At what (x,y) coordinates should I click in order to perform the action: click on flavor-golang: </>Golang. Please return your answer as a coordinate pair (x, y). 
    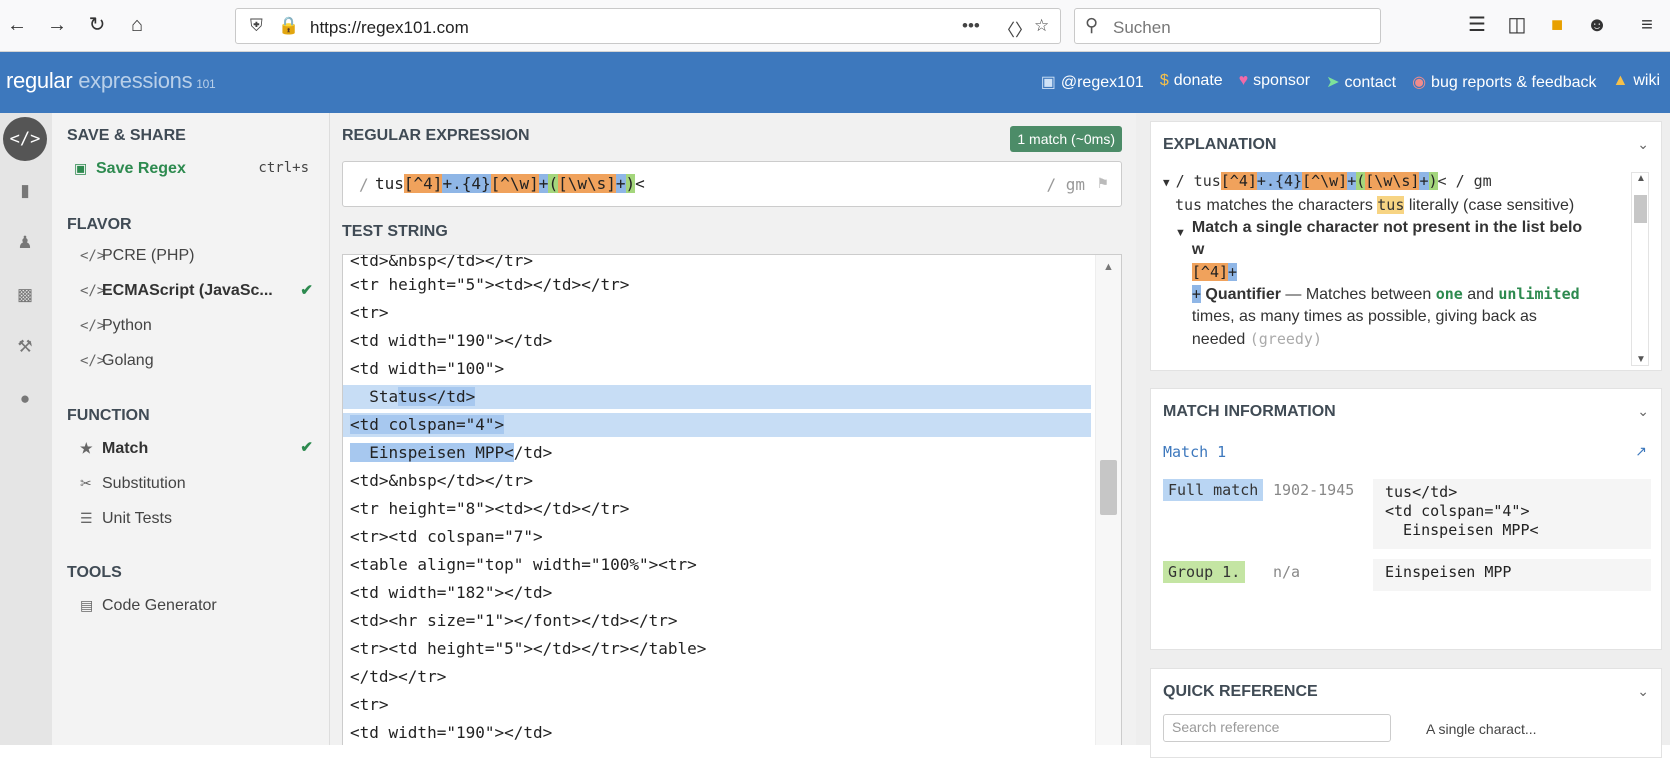
    Looking at the image, I should click on (202, 361).